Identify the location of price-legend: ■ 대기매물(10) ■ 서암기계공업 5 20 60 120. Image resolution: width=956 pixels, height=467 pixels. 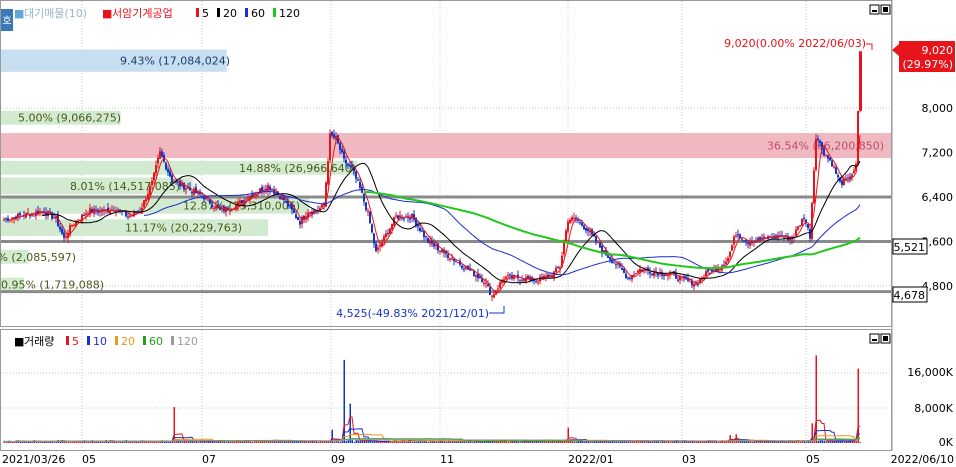
(157, 13).